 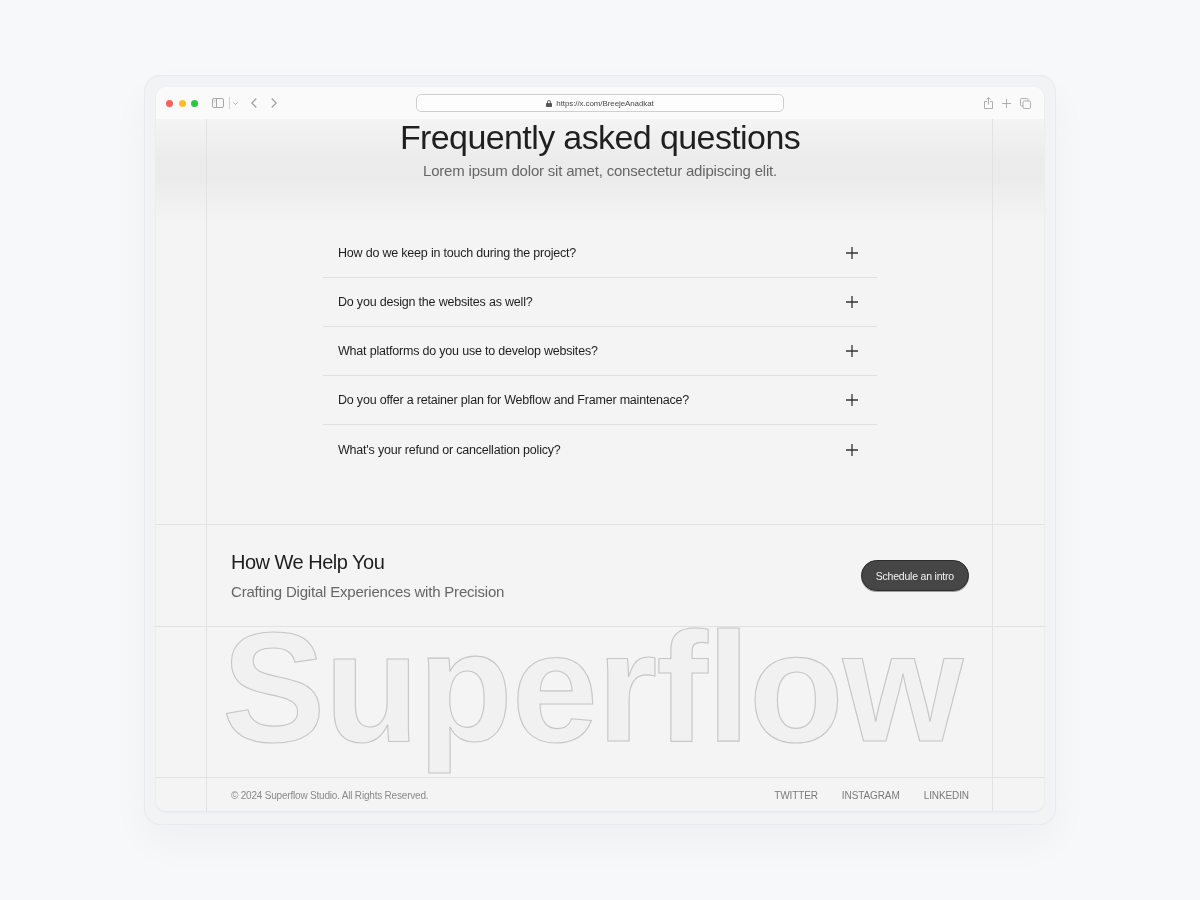 What do you see at coordinates (600, 171) in the screenshot?
I see `page-subtitle: Lorem ipsum dolor sit amet, consectetur adipiscing elit.` at bounding box center [600, 171].